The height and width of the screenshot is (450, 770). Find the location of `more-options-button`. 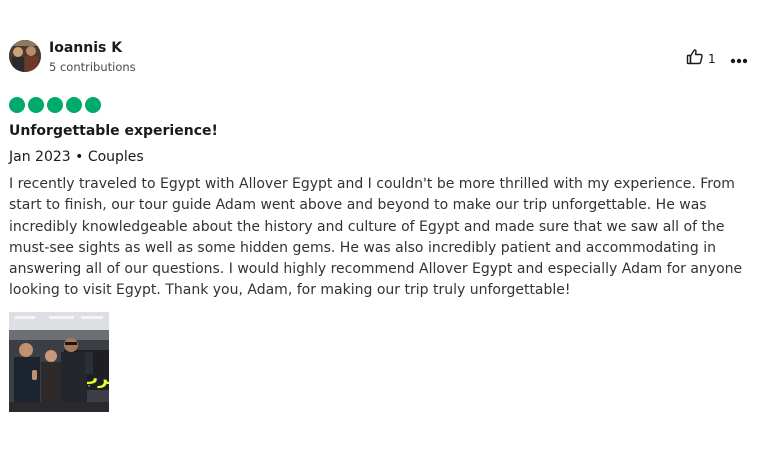

more-options-button is located at coordinates (739, 58).